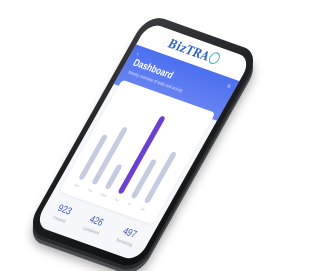 The width and height of the screenshot is (320, 271). Describe the element at coordinates (64, 209) in the screenshot. I see `stat-value: 923` at that location.